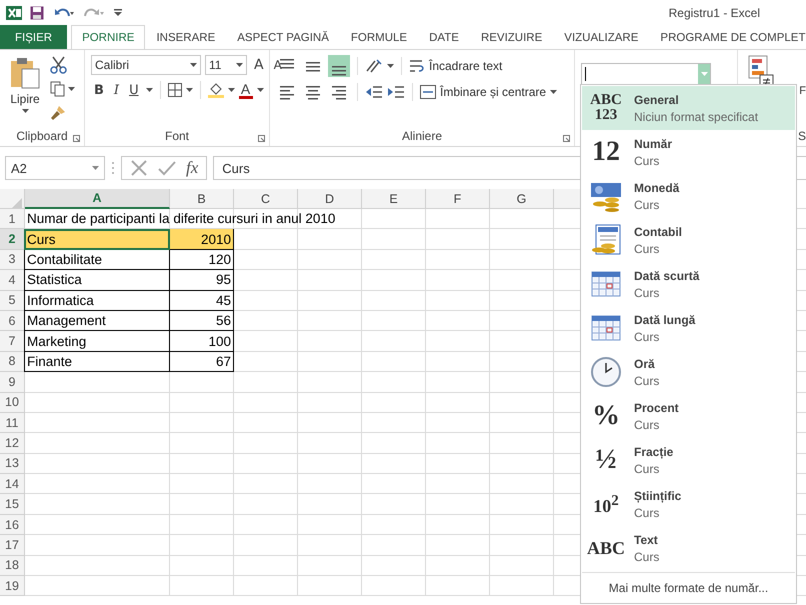  I want to click on font-name-field: Calibri, so click(146, 65).